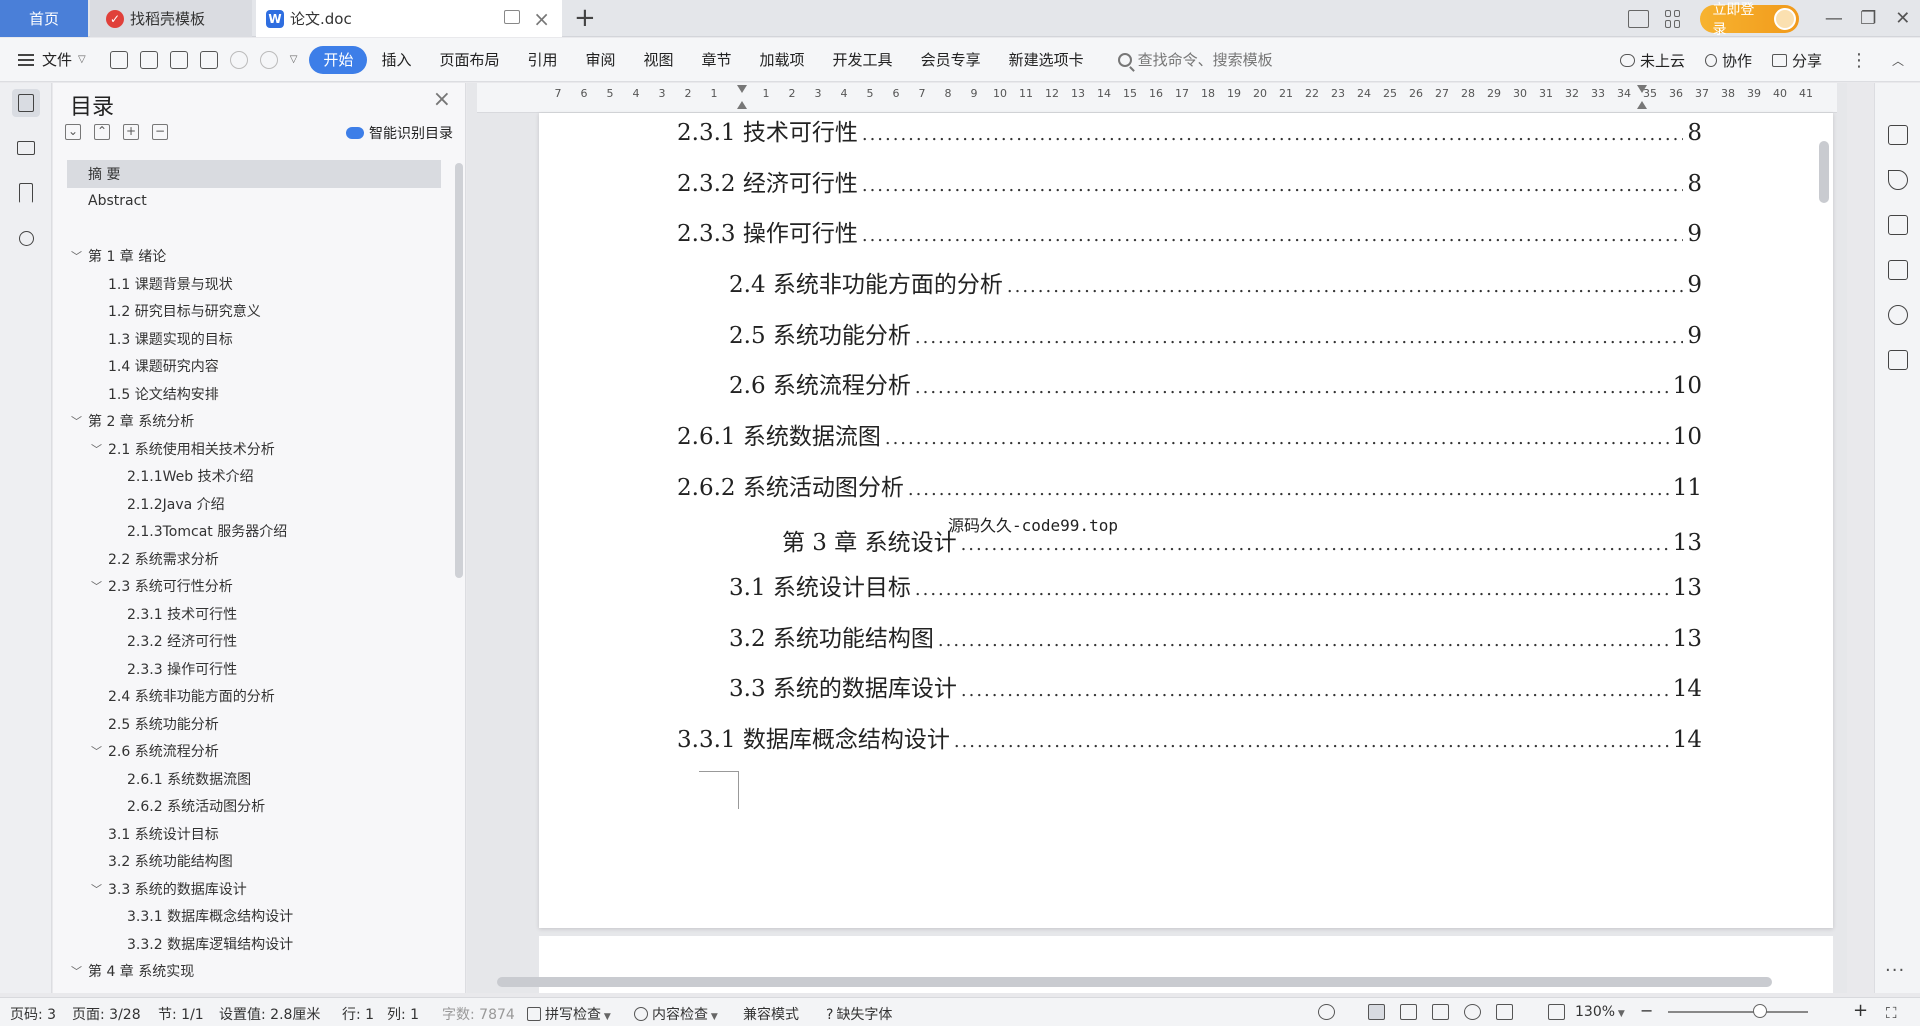 The image size is (1920, 1026). I want to click on toc-item: 2.5 系统功能分析, so click(254, 724).